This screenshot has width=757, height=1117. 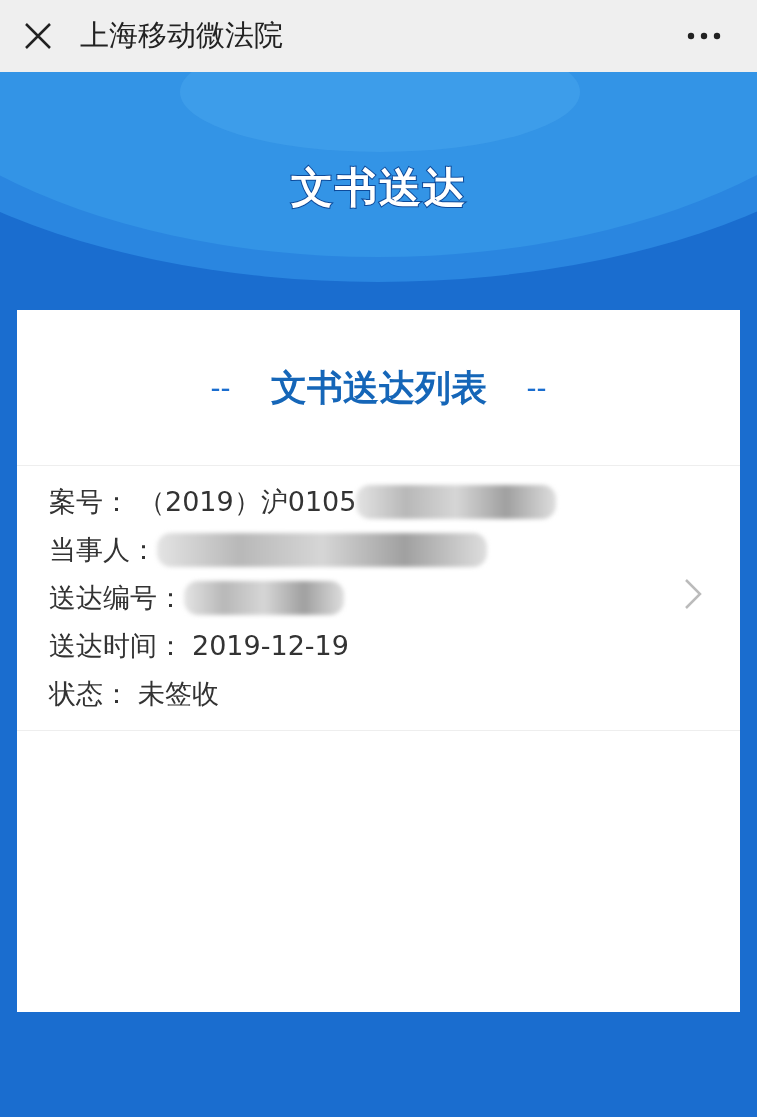 What do you see at coordinates (693, 594) in the screenshot?
I see `chevron-right-icon` at bounding box center [693, 594].